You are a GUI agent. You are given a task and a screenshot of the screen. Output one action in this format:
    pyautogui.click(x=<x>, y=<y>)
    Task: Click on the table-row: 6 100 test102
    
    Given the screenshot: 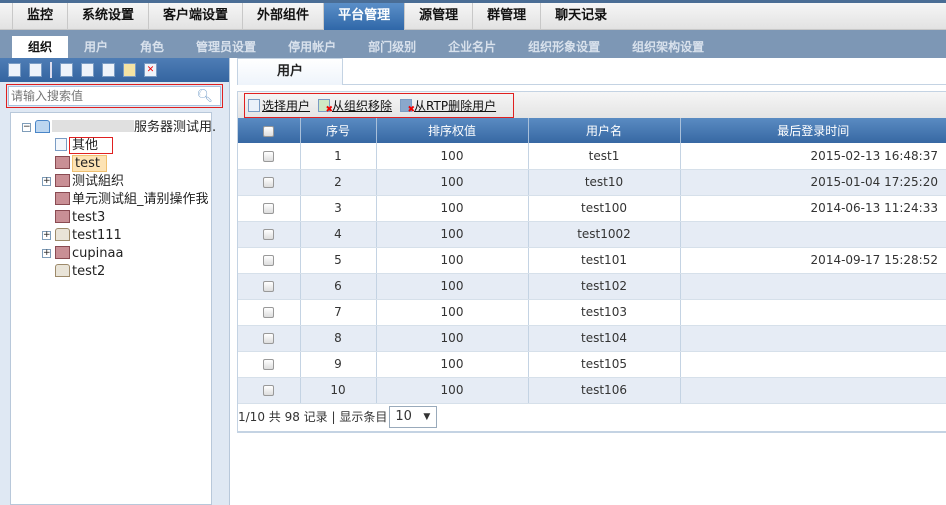 What is the action you would take?
    pyautogui.click(x=592, y=286)
    